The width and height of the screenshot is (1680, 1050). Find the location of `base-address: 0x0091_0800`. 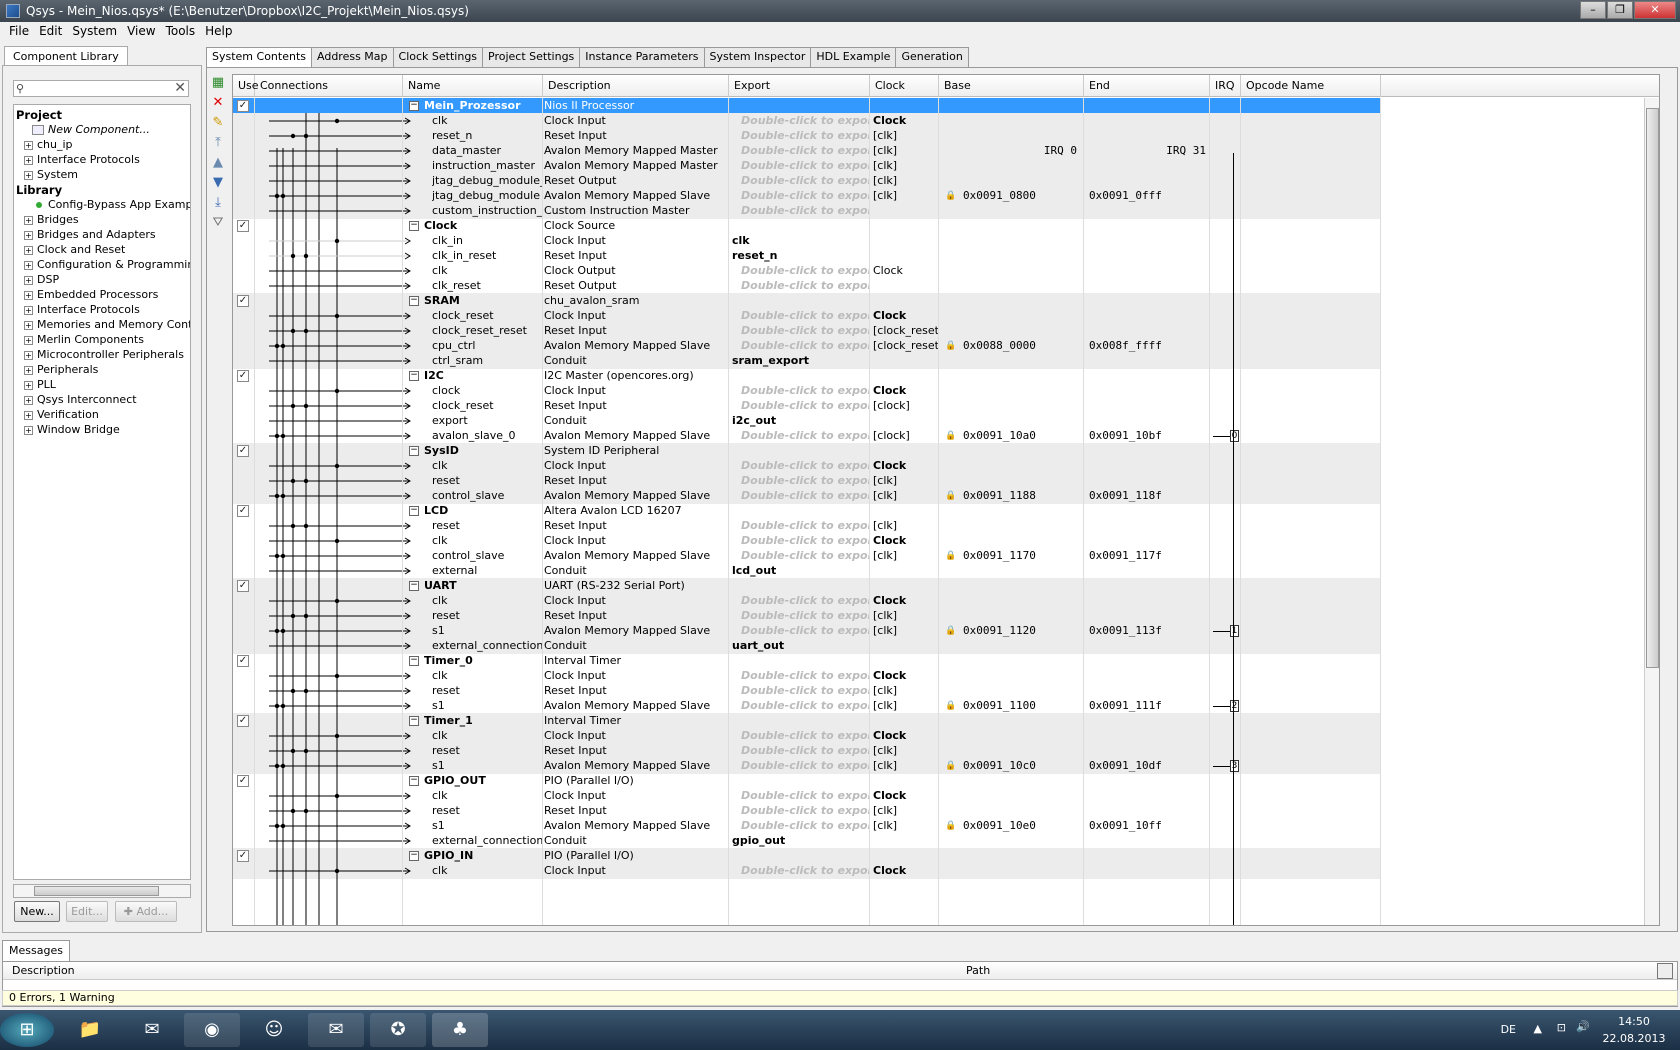

base-address: 0x0091_0800 is located at coordinates (1023, 196).